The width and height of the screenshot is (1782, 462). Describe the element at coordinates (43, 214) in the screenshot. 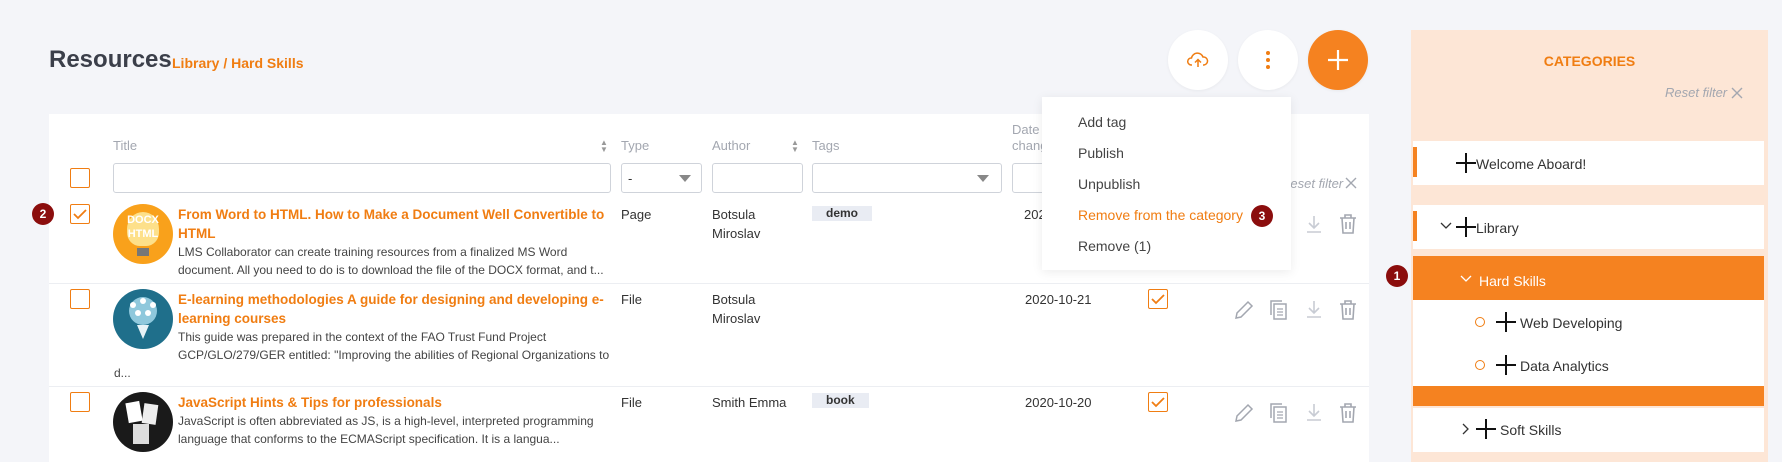

I see `step-badge: 2` at that location.